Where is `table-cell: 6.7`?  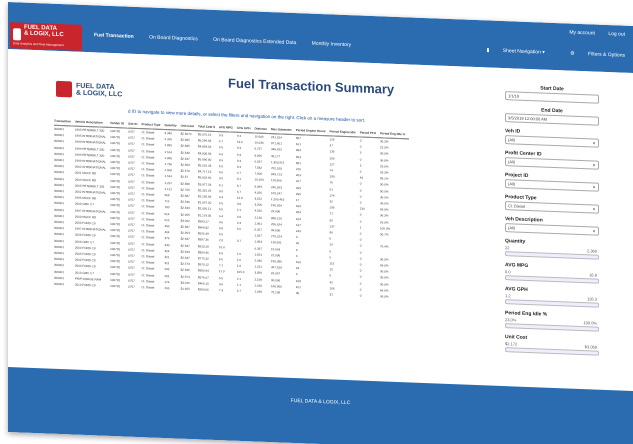
table-cell: 6.7 is located at coordinates (239, 291).